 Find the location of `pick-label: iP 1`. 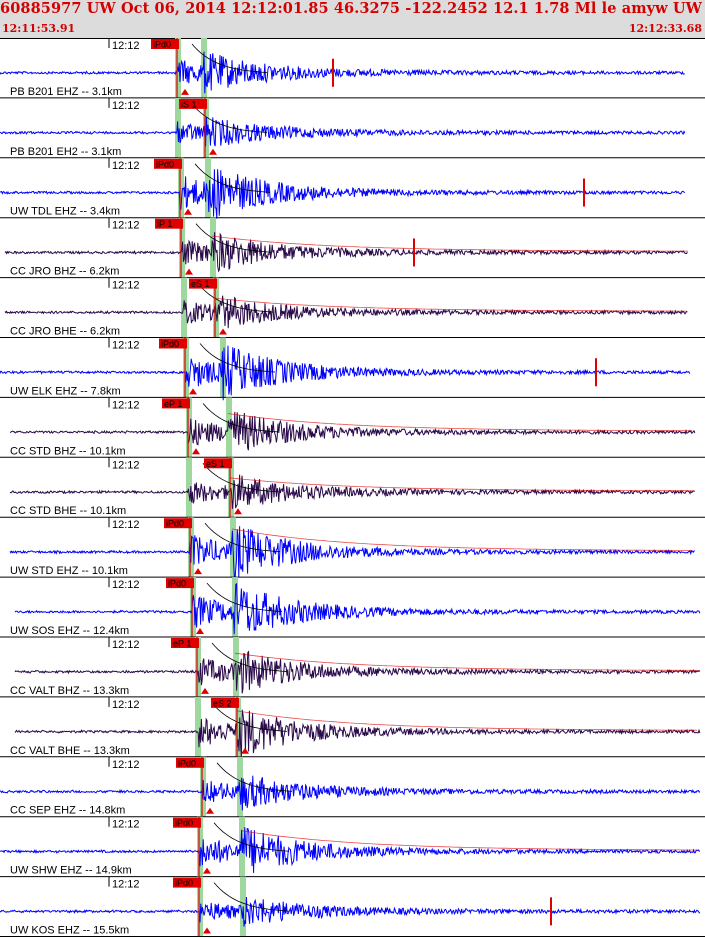

pick-label: iP 1 is located at coordinates (164, 224).